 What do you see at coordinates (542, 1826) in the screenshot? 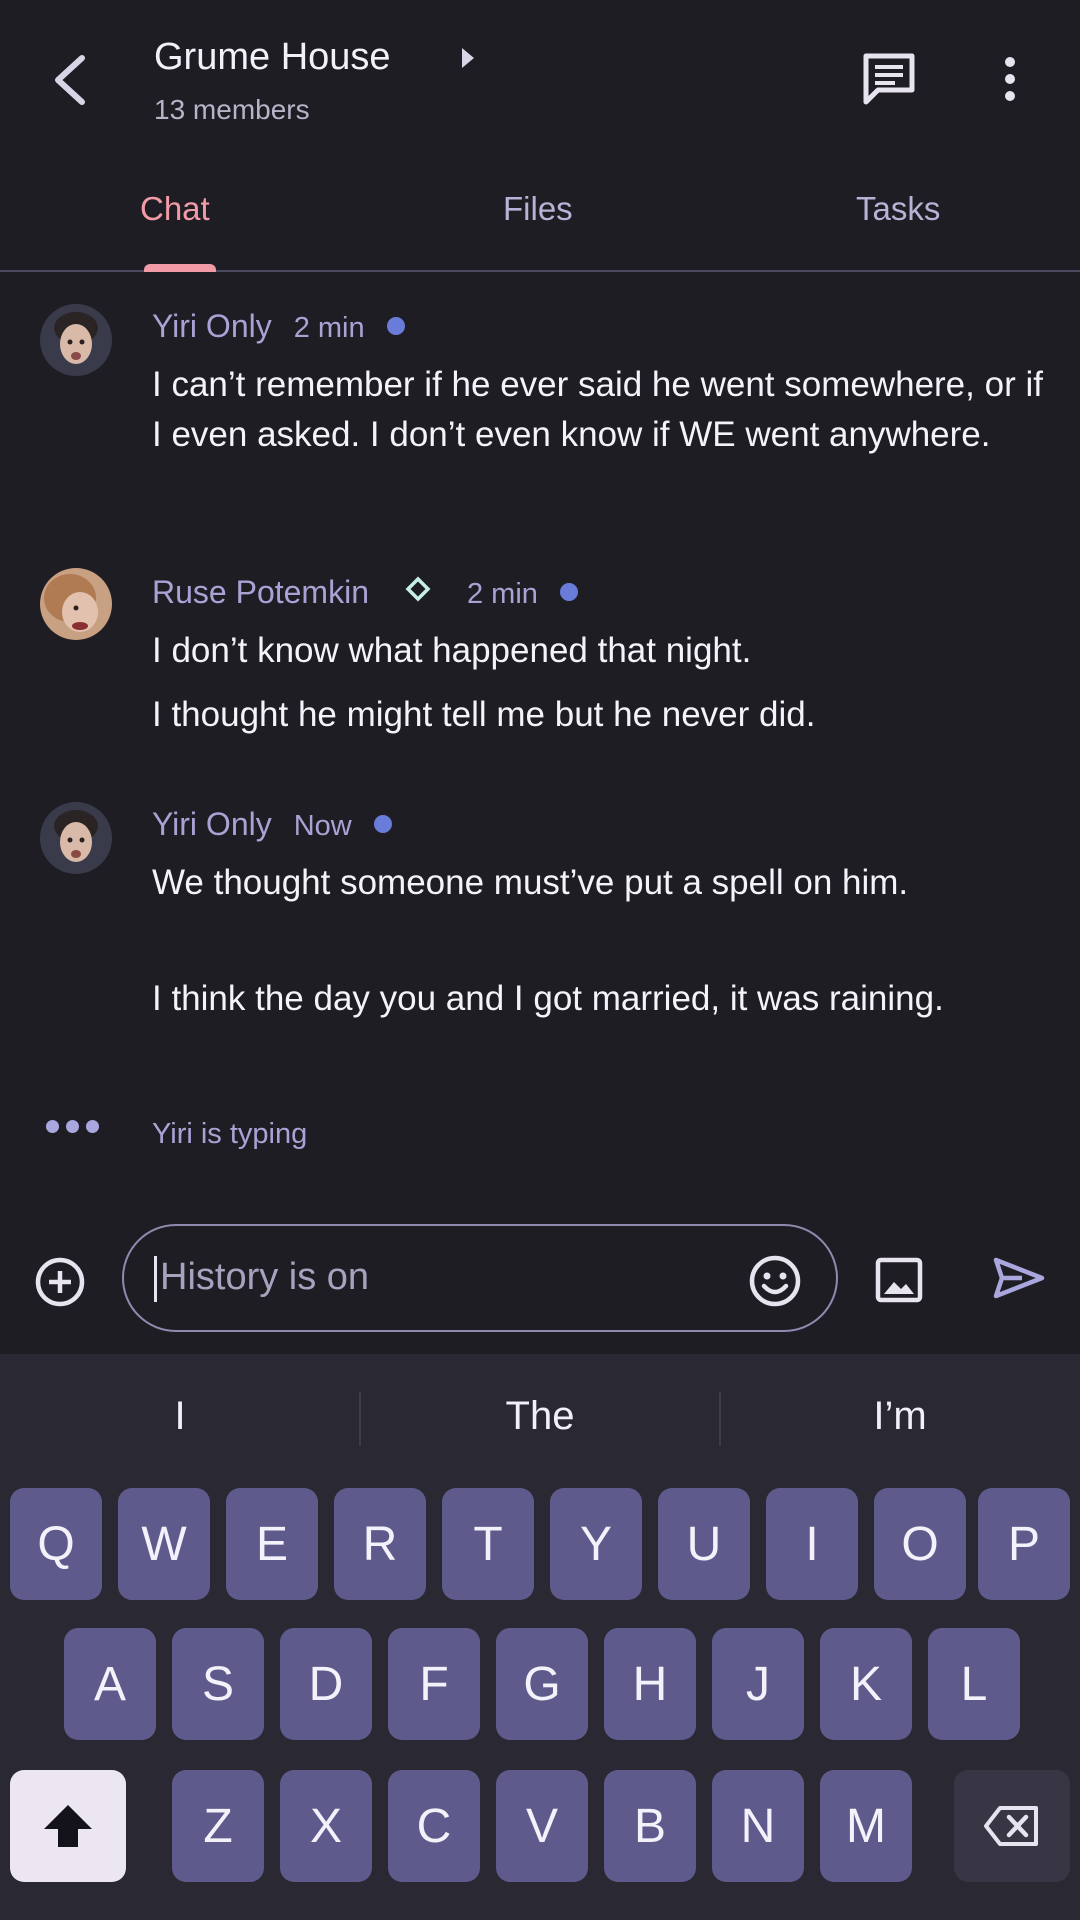
I see `key-v: V` at bounding box center [542, 1826].